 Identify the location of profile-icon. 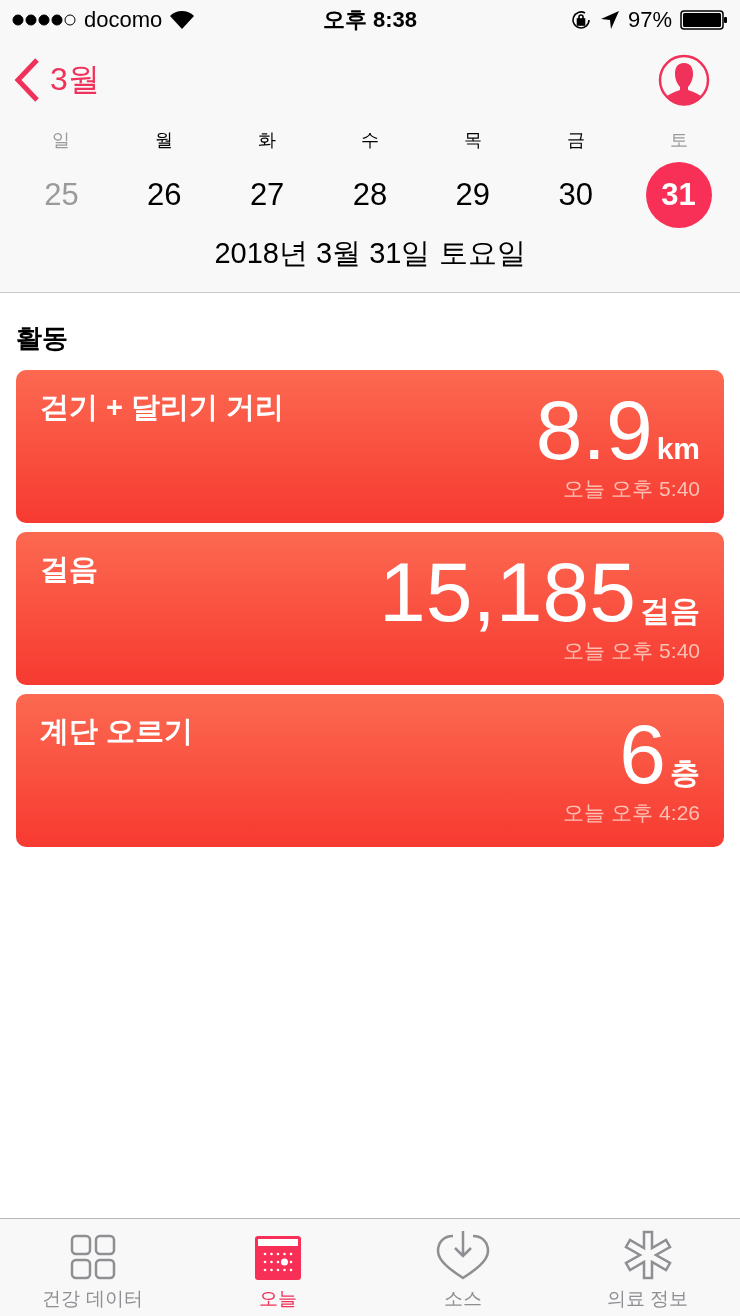
(684, 80).